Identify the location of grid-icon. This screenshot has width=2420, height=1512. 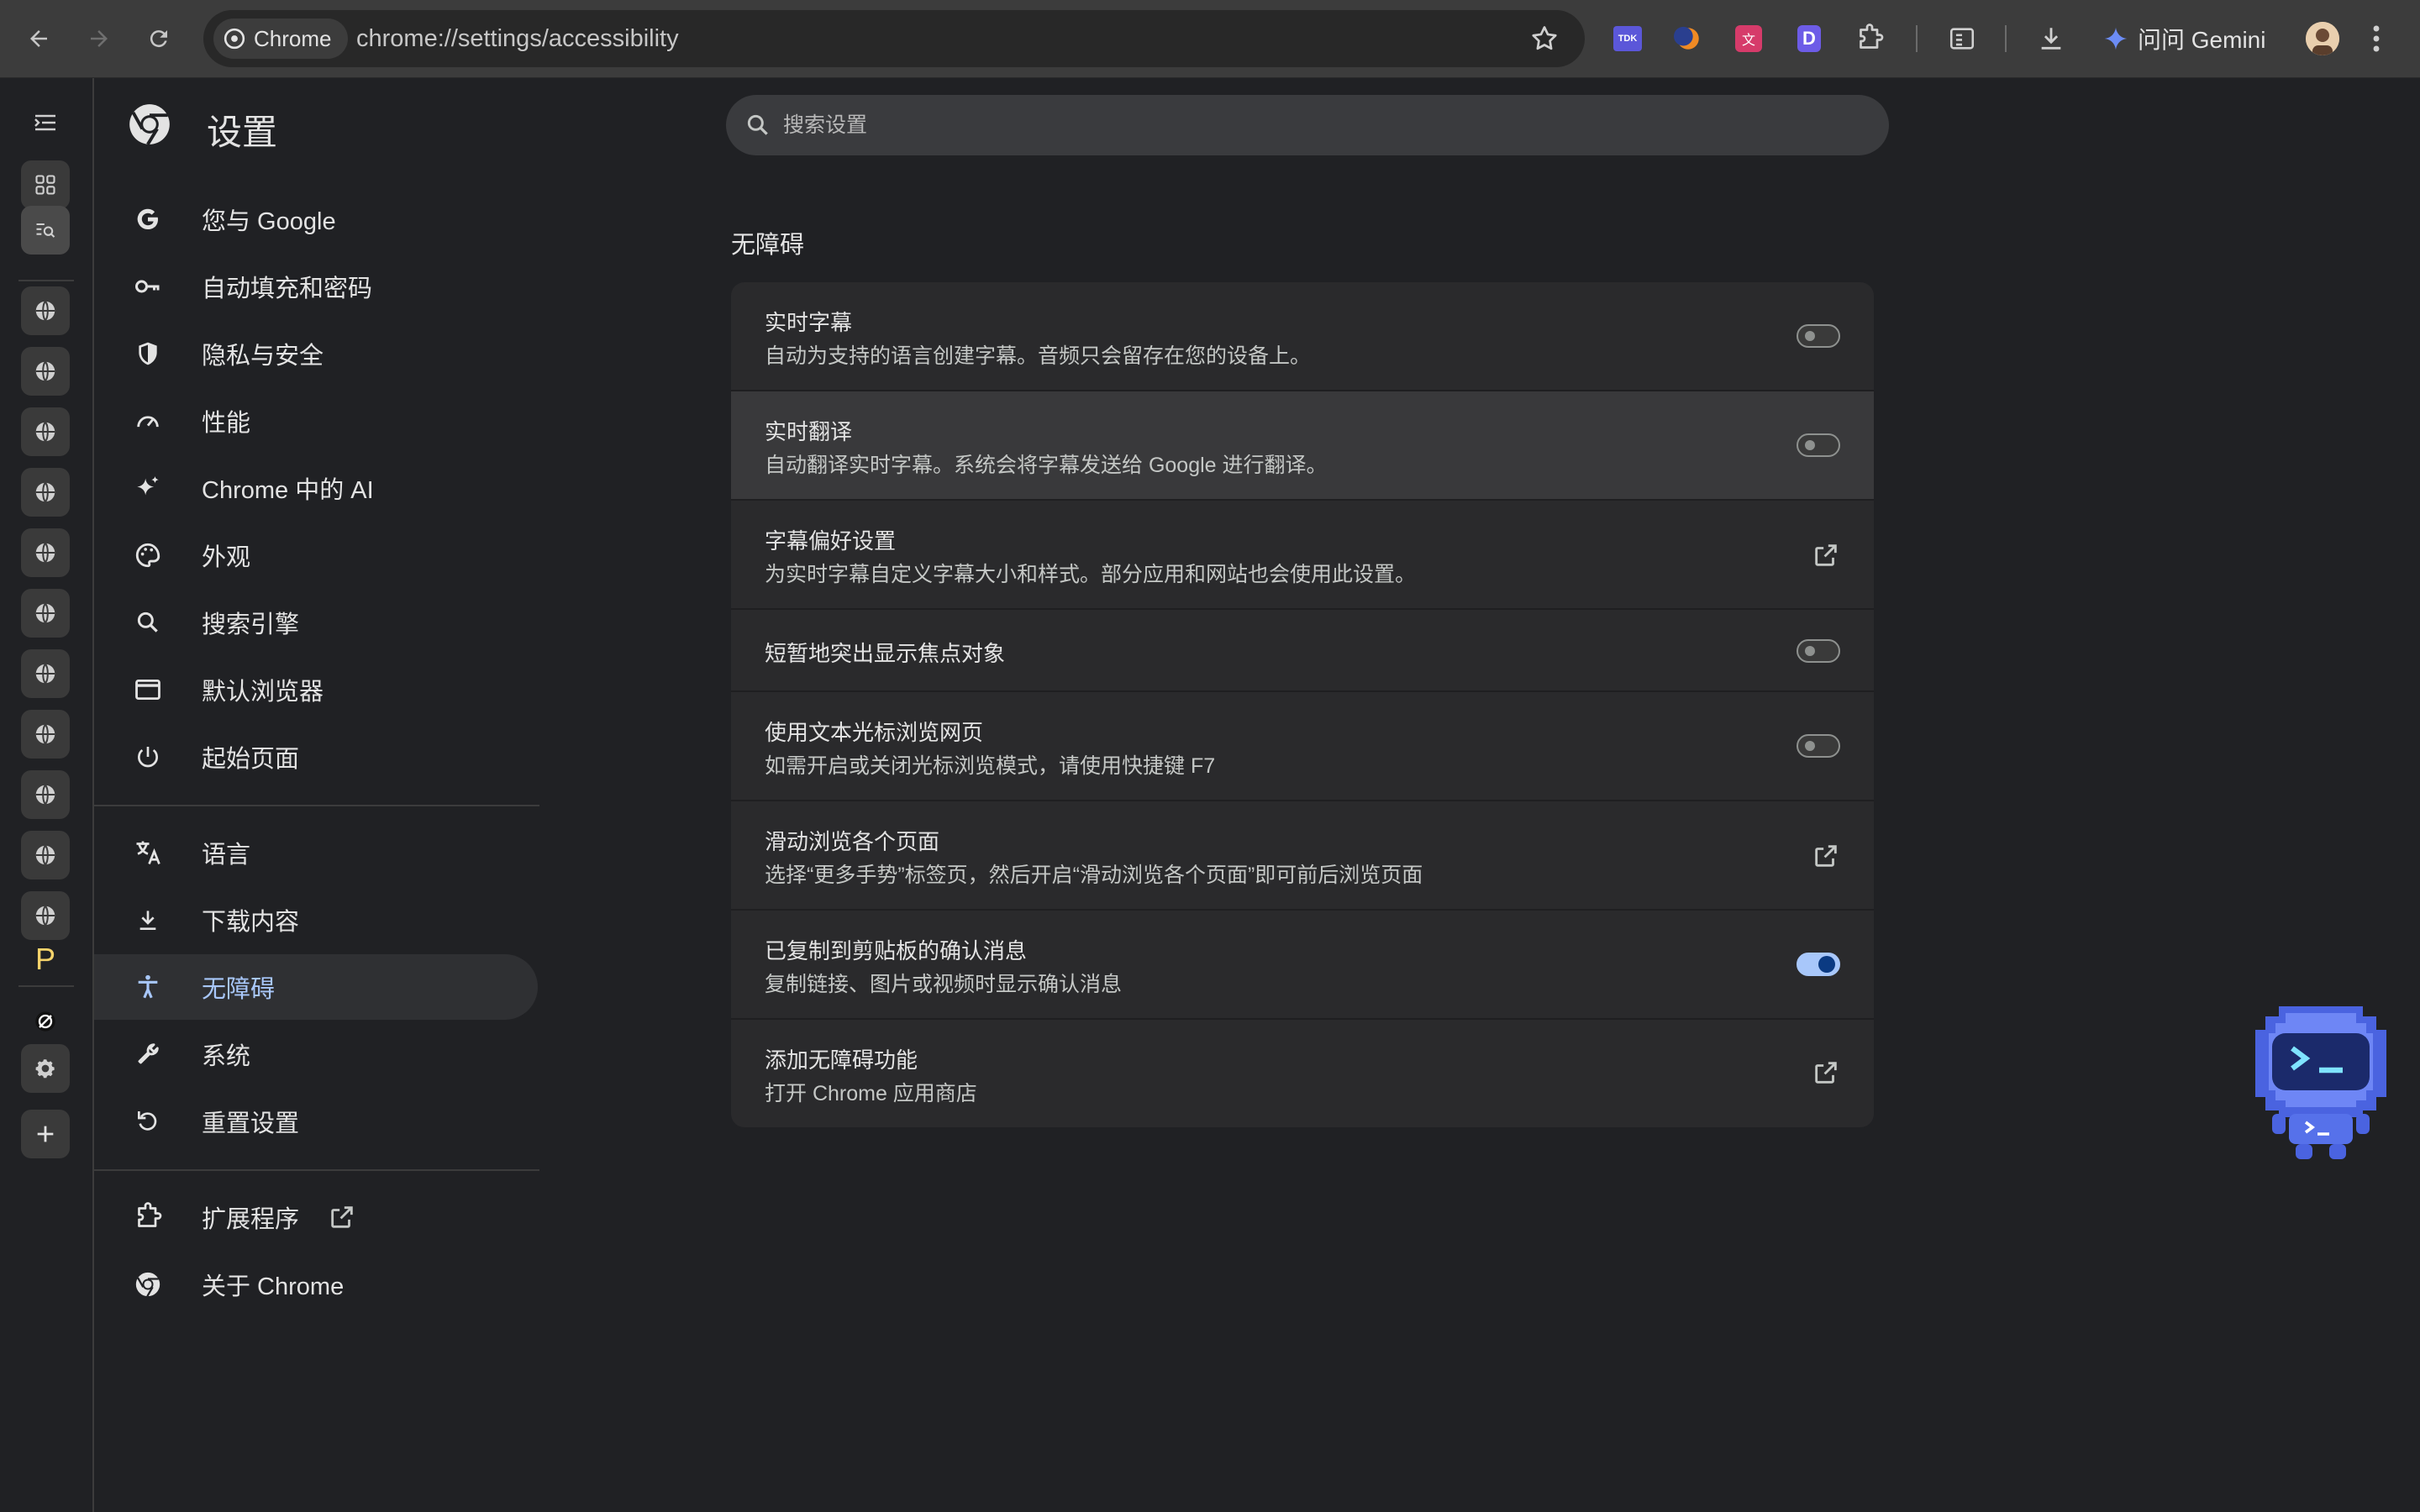
(45, 185).